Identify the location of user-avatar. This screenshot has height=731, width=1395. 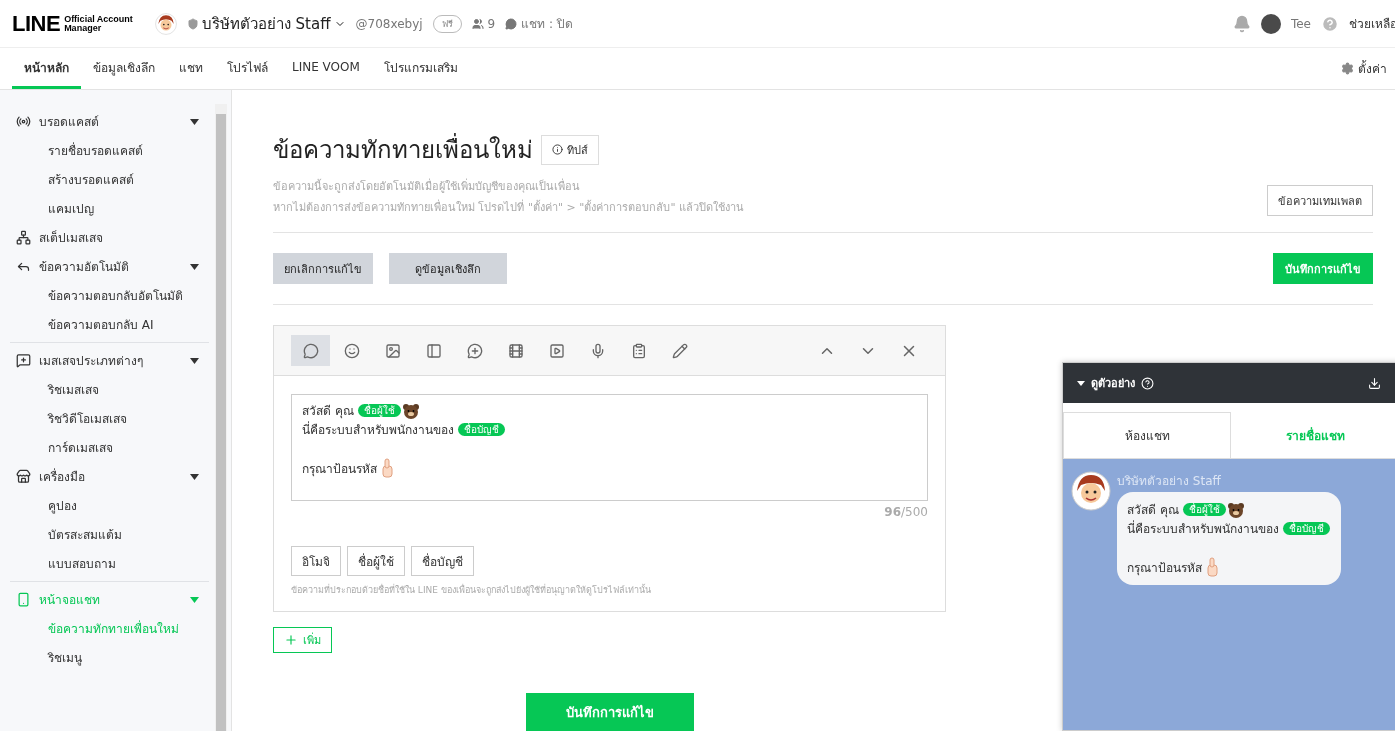
(1270, 23).